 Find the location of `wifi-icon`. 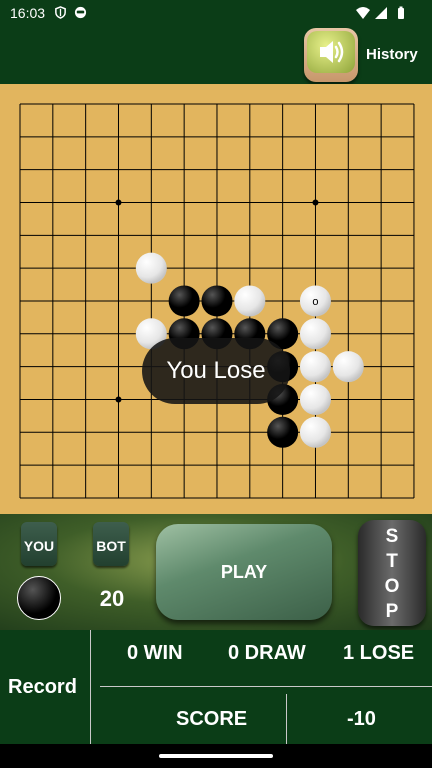

wifi-icon is located at coordinates (363, 13).